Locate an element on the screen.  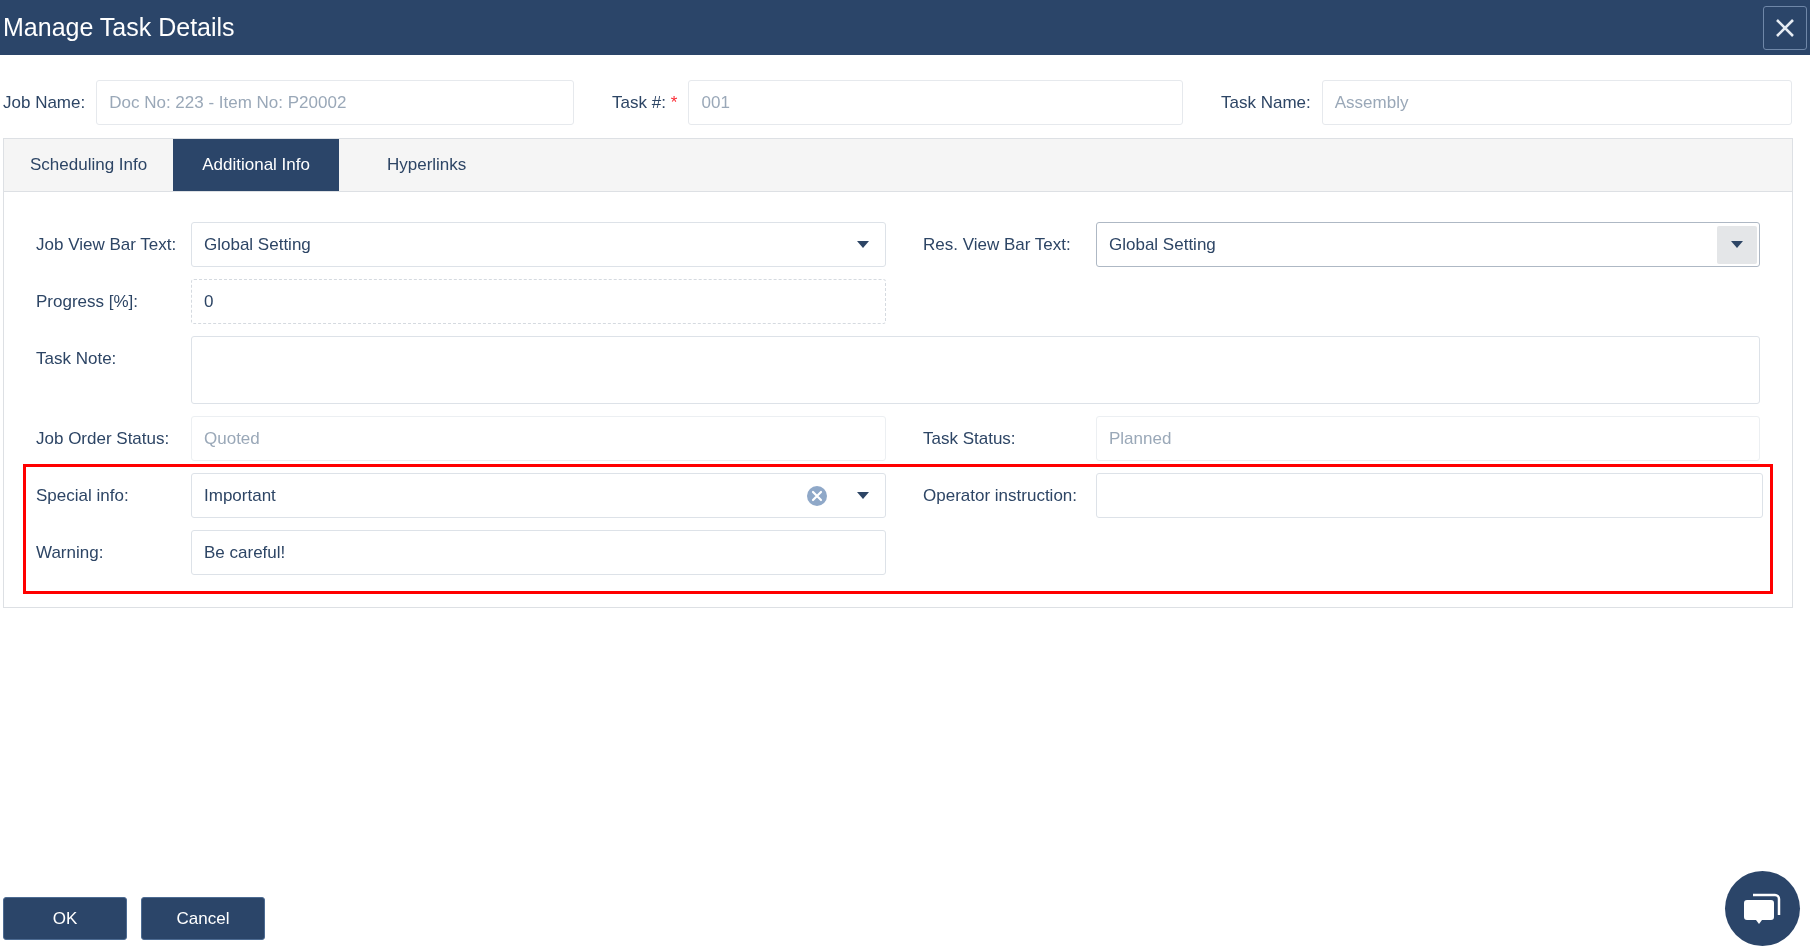
field-label: Progress [%]: is located at coordinates (88, 302).